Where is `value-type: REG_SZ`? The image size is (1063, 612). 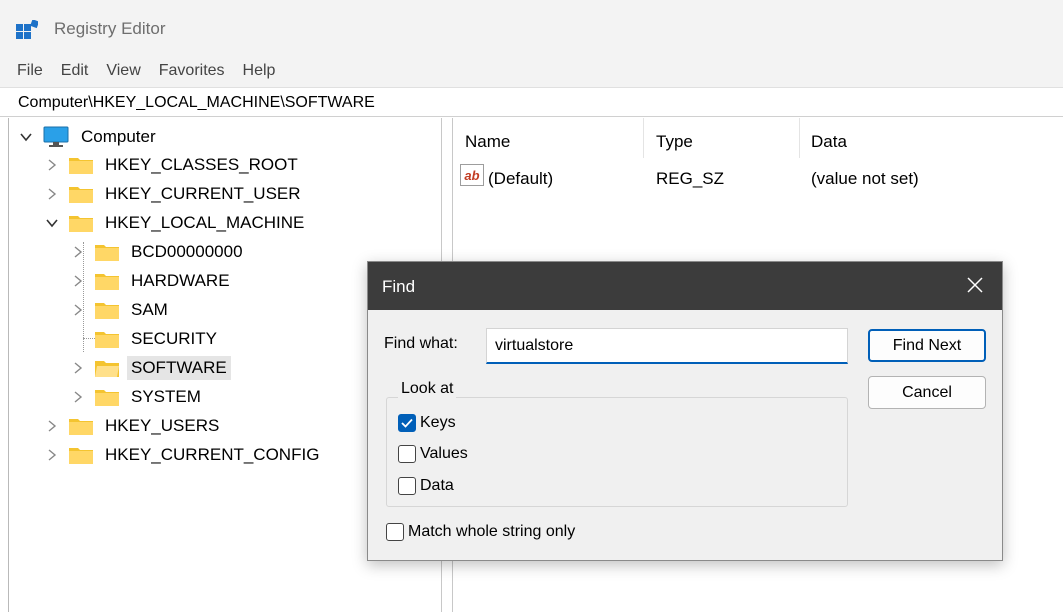 value-type: REG_SZ is located at coordinates (690, 178).